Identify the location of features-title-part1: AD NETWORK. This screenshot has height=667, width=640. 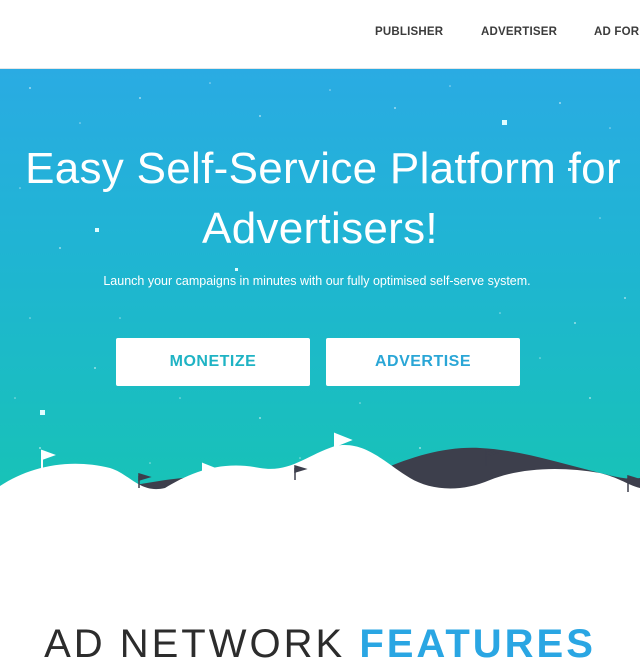
(195, 644).